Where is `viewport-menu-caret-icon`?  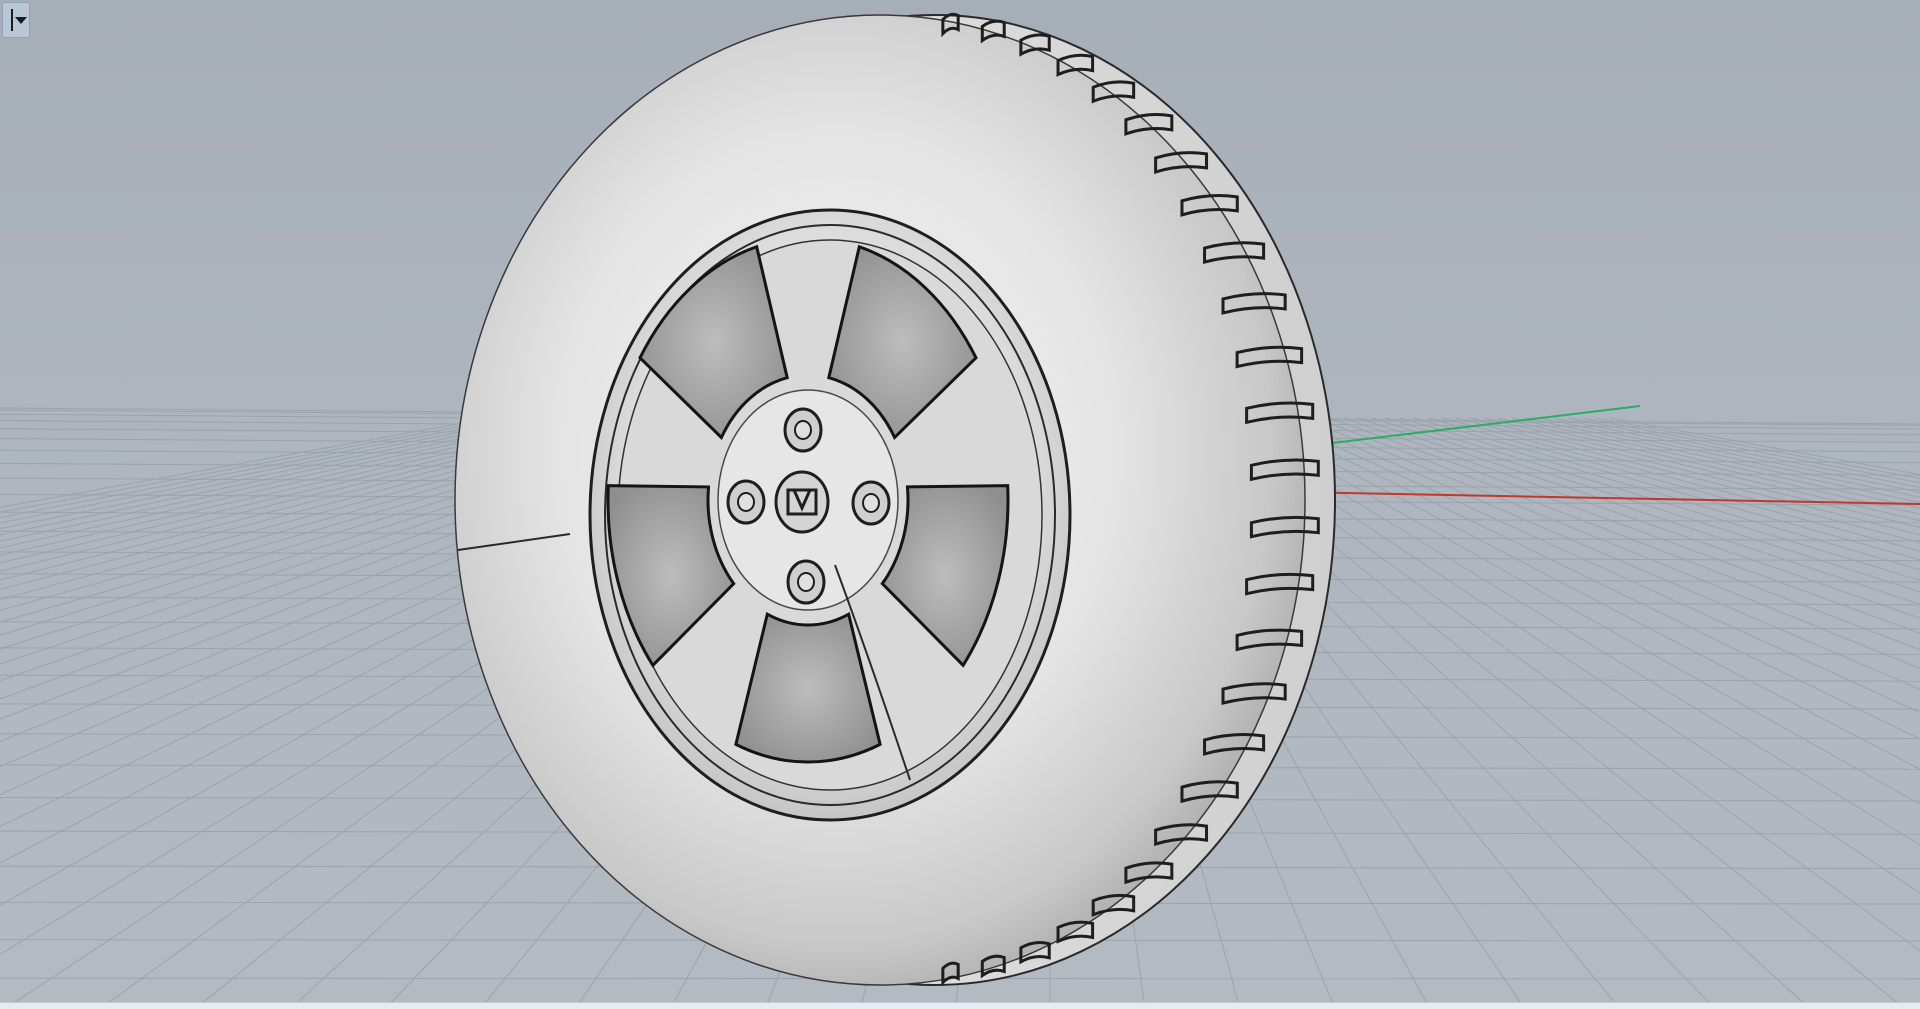 viewport-menu-caret-icon is located at coordinates (16, 20).